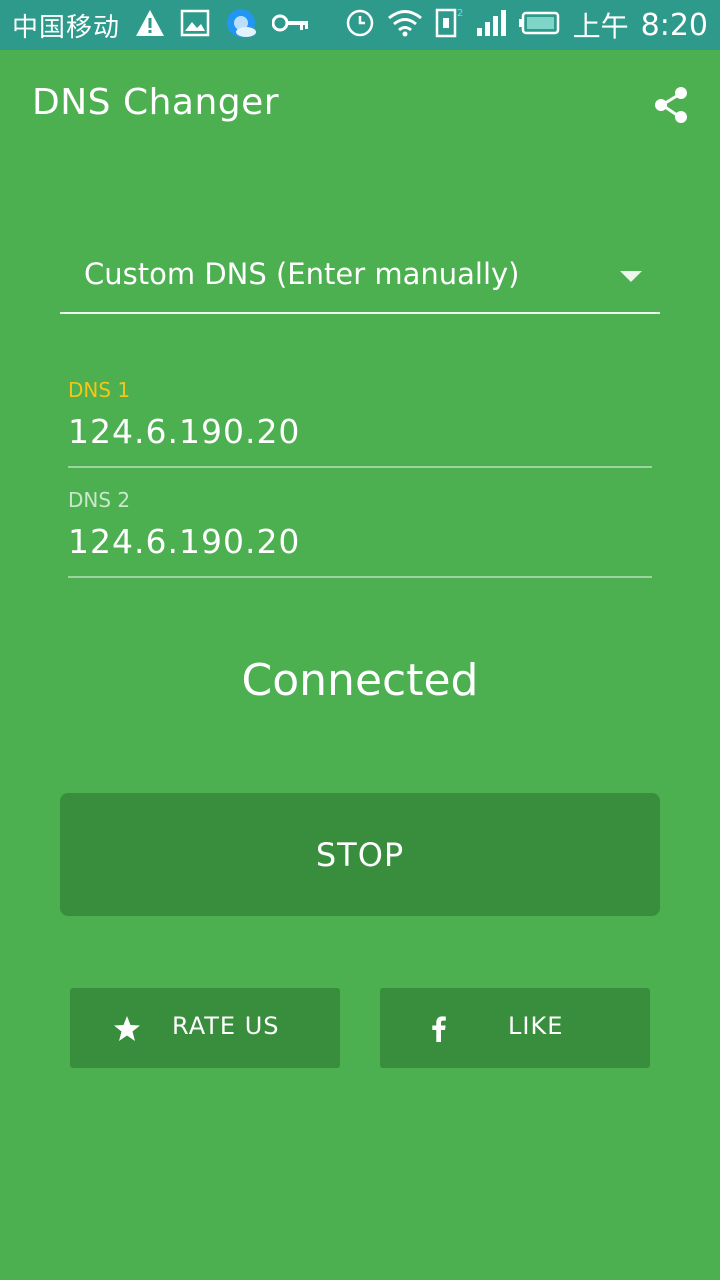 The width and height of the screenshot is (720, 1280). I want to click on am-pm-indicator: 上午, so click(600, 26).